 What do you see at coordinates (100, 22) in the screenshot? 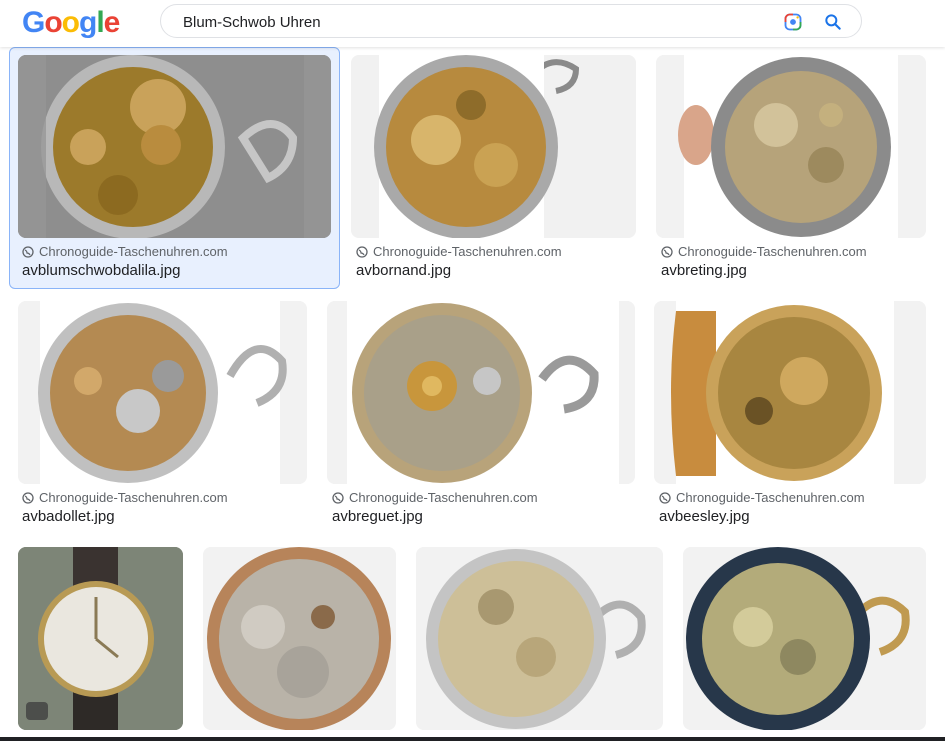
I see `logo-letter: l` at bounding box center [100, 22].